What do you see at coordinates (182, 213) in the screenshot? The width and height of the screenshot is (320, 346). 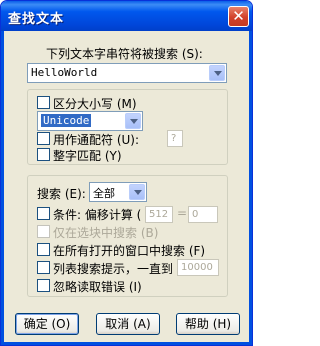 I see `equals-sign: =` at bounding box center [182, 213].